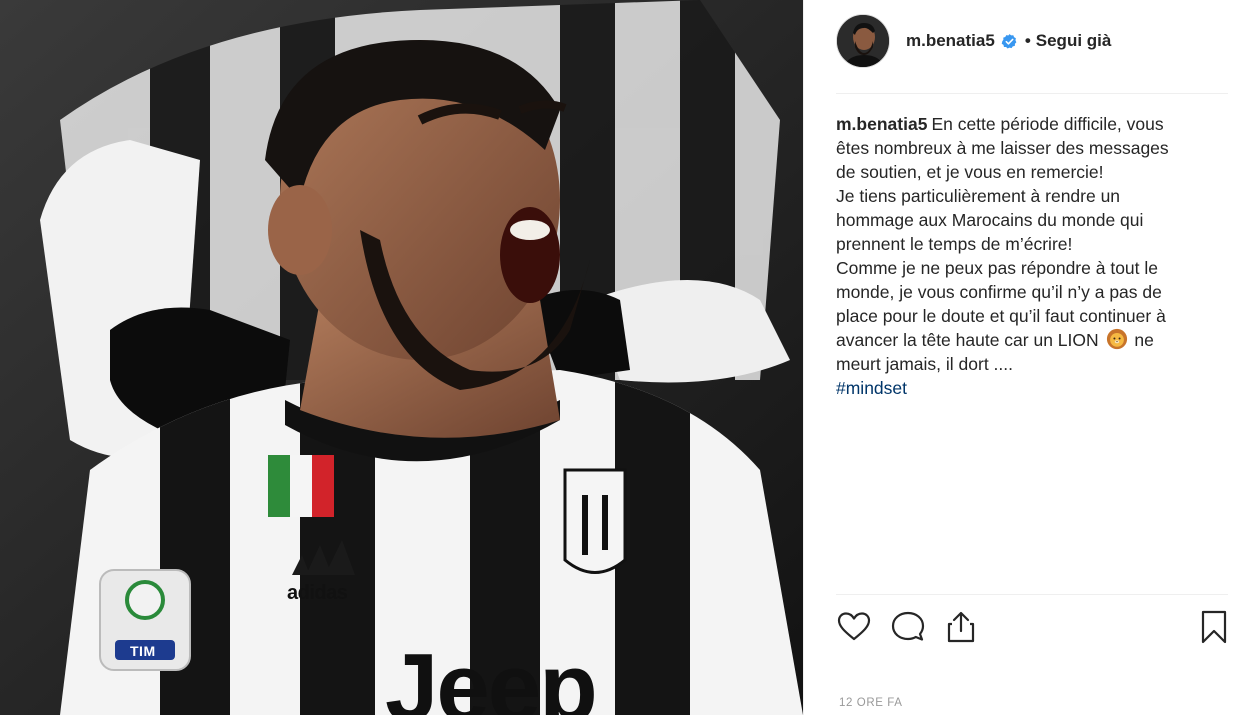 This screenshot has height=715, width=1256. I want to click on header-text: m.benatia5 • Segui già, so click(1008, 41).